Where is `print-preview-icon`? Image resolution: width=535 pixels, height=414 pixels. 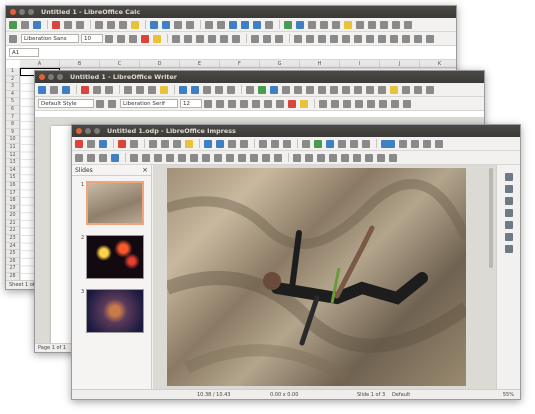
print-preview-icon is located at coordinates (109, 89).